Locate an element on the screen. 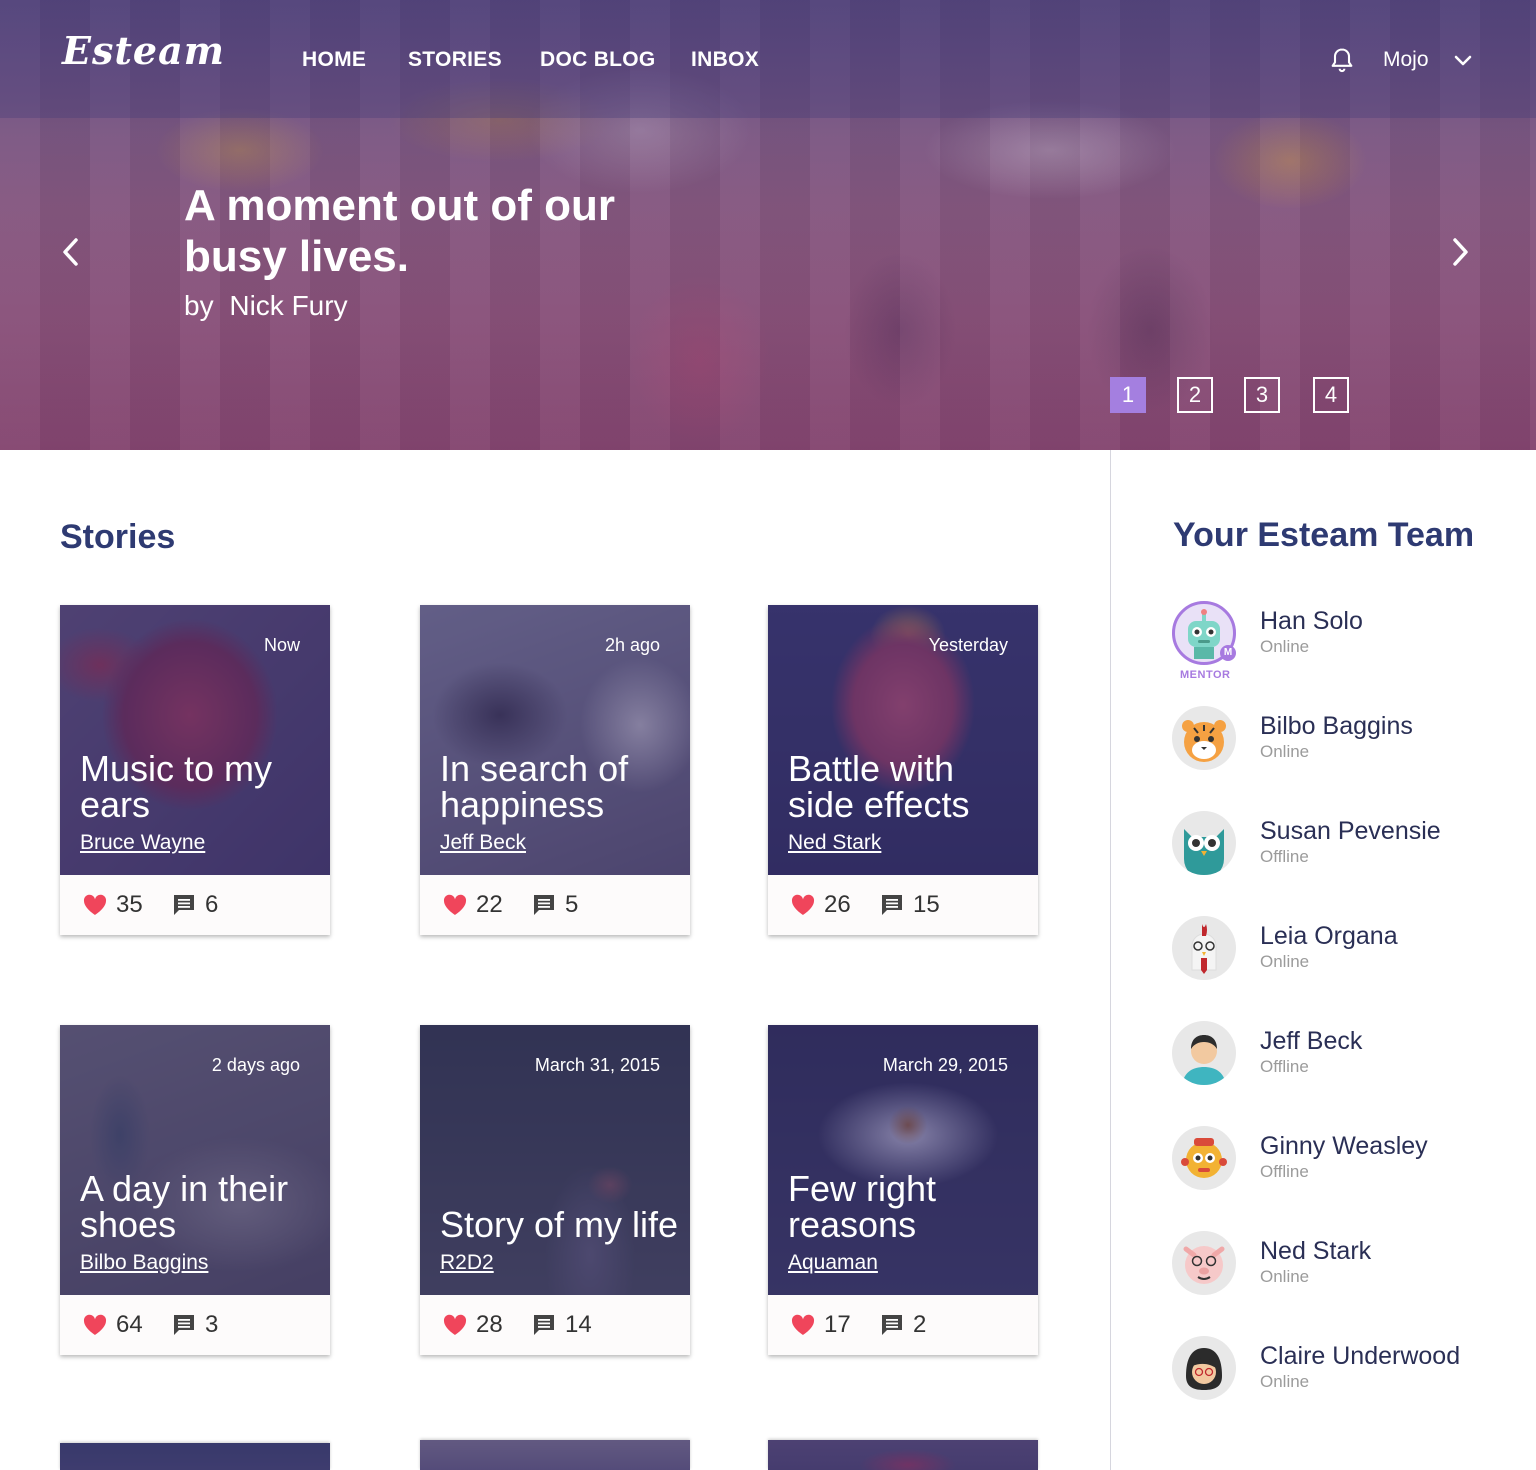 This screenshot has width=1536, height=1470. chevron-right-icon is located at coordinates (1460, 252).